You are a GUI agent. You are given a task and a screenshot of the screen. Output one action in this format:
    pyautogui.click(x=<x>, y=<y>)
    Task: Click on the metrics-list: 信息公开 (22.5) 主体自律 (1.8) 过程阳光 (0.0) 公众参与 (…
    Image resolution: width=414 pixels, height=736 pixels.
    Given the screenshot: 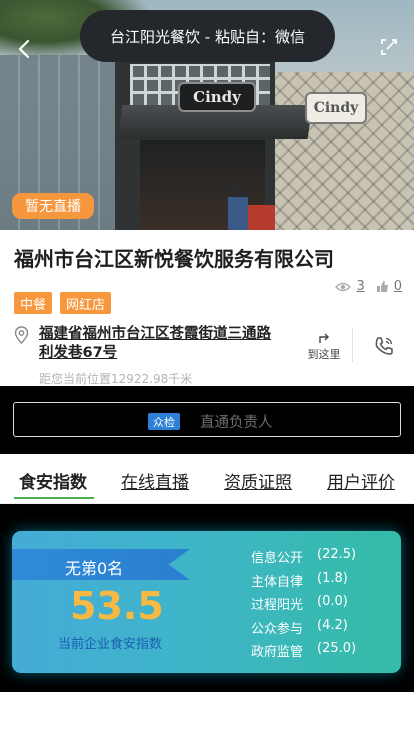 What is the action you would take?
    pyautogui.click(x=321, y=606)
    